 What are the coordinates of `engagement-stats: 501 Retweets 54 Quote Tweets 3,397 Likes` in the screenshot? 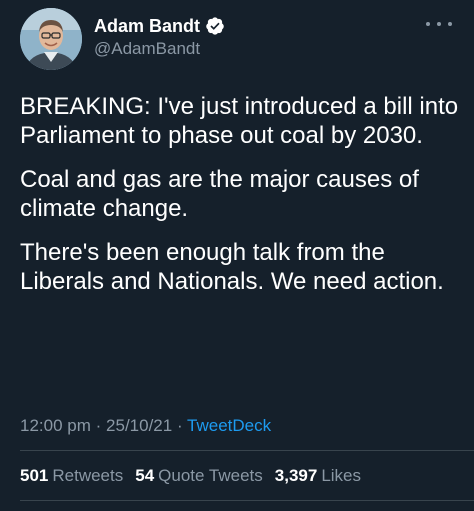 It's located at (196, 476).